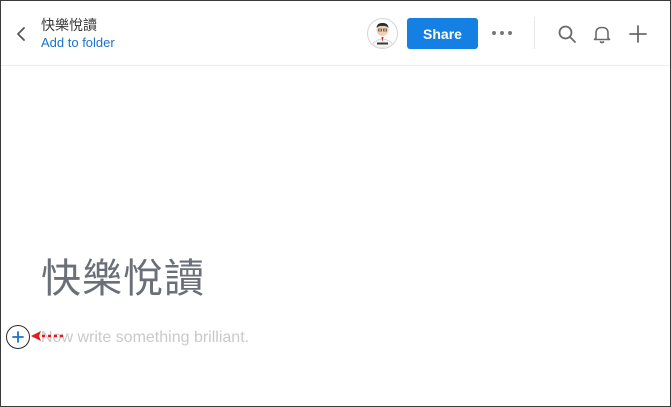 Image resolution: width=671 pixels, height=407 pixels. What do you see at coordinates (47, 336) in the screenshot?
I see `annotation-arrow` at bounding box center [47, 336].